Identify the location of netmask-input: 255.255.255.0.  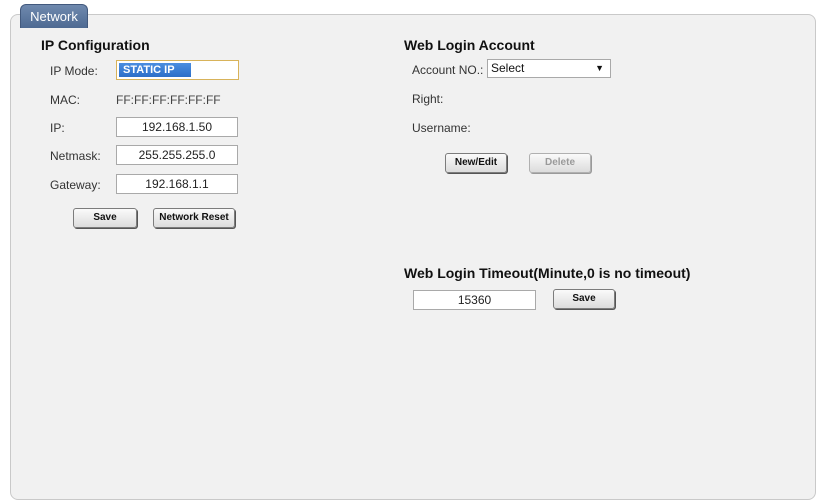
(177, 155).